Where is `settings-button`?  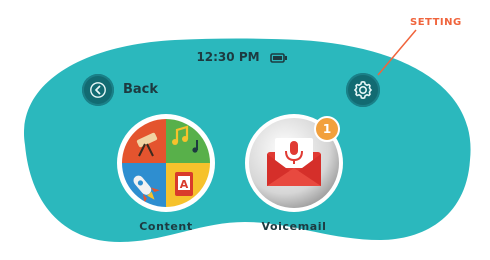 settings-button is located at coordinates (363, 90).